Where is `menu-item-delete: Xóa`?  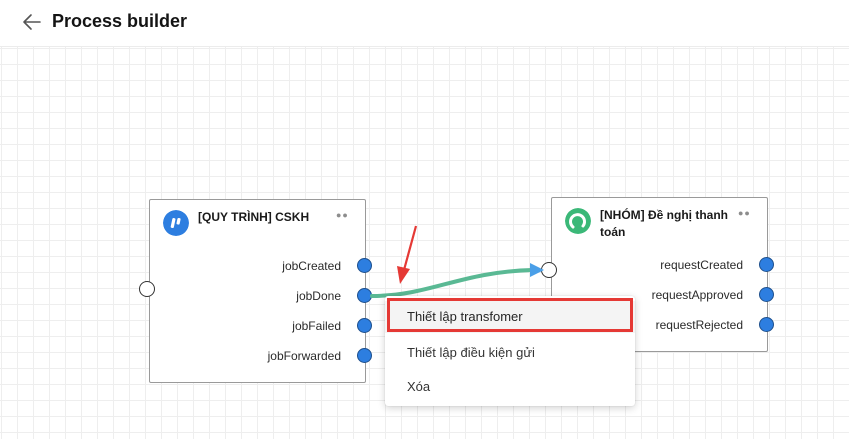
menu-item-delete: Xóa is located at coordinates (510, 387).